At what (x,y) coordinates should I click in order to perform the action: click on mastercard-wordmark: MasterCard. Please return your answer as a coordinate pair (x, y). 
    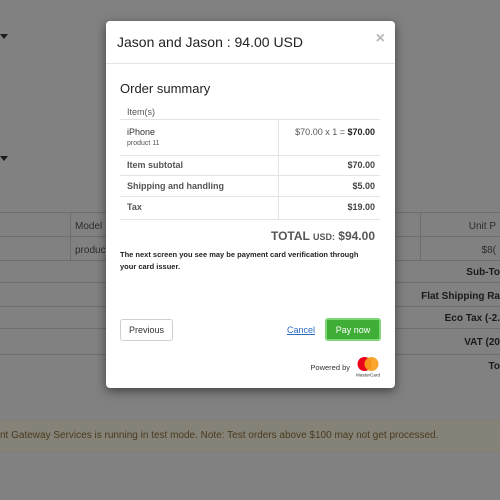
    Looking at the image, I should click on (368, 375).